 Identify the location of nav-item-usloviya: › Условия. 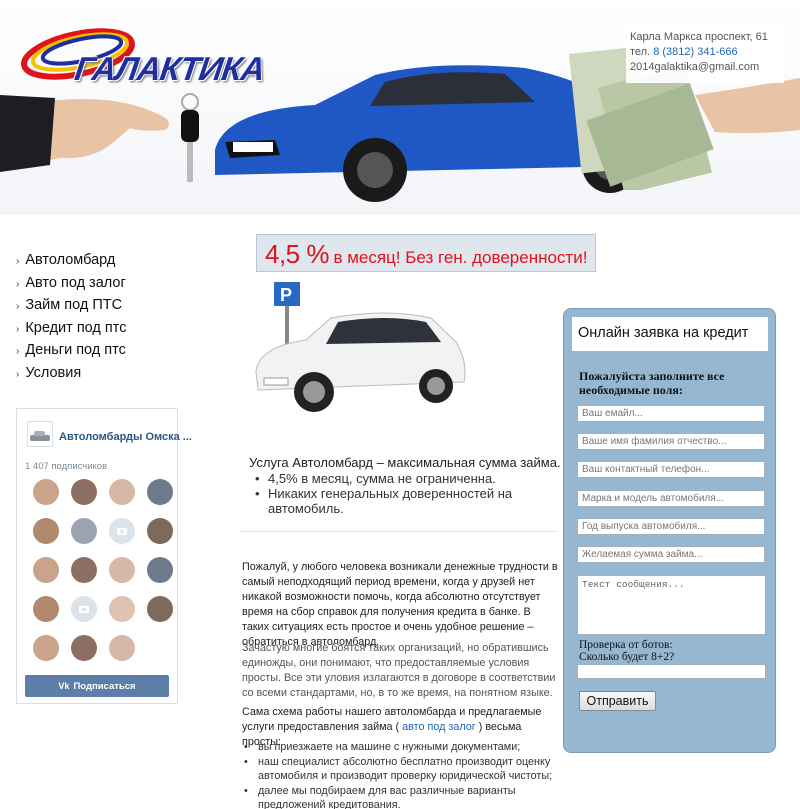
(116, 374).